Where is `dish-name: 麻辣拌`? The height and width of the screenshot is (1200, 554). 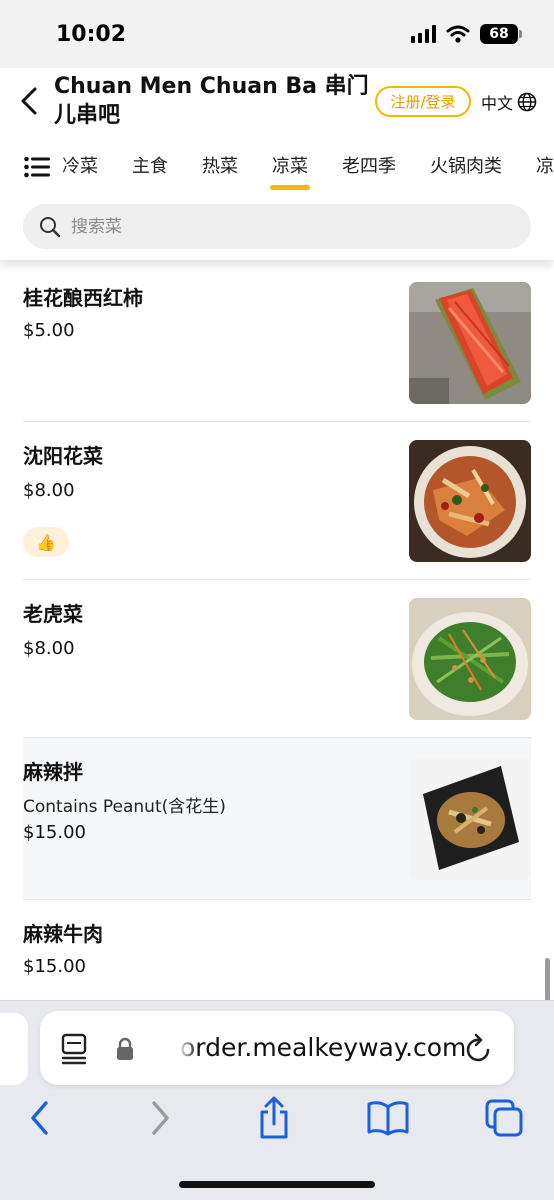
dish-name: 麻辣拌 is located at coordinates (53, 772).